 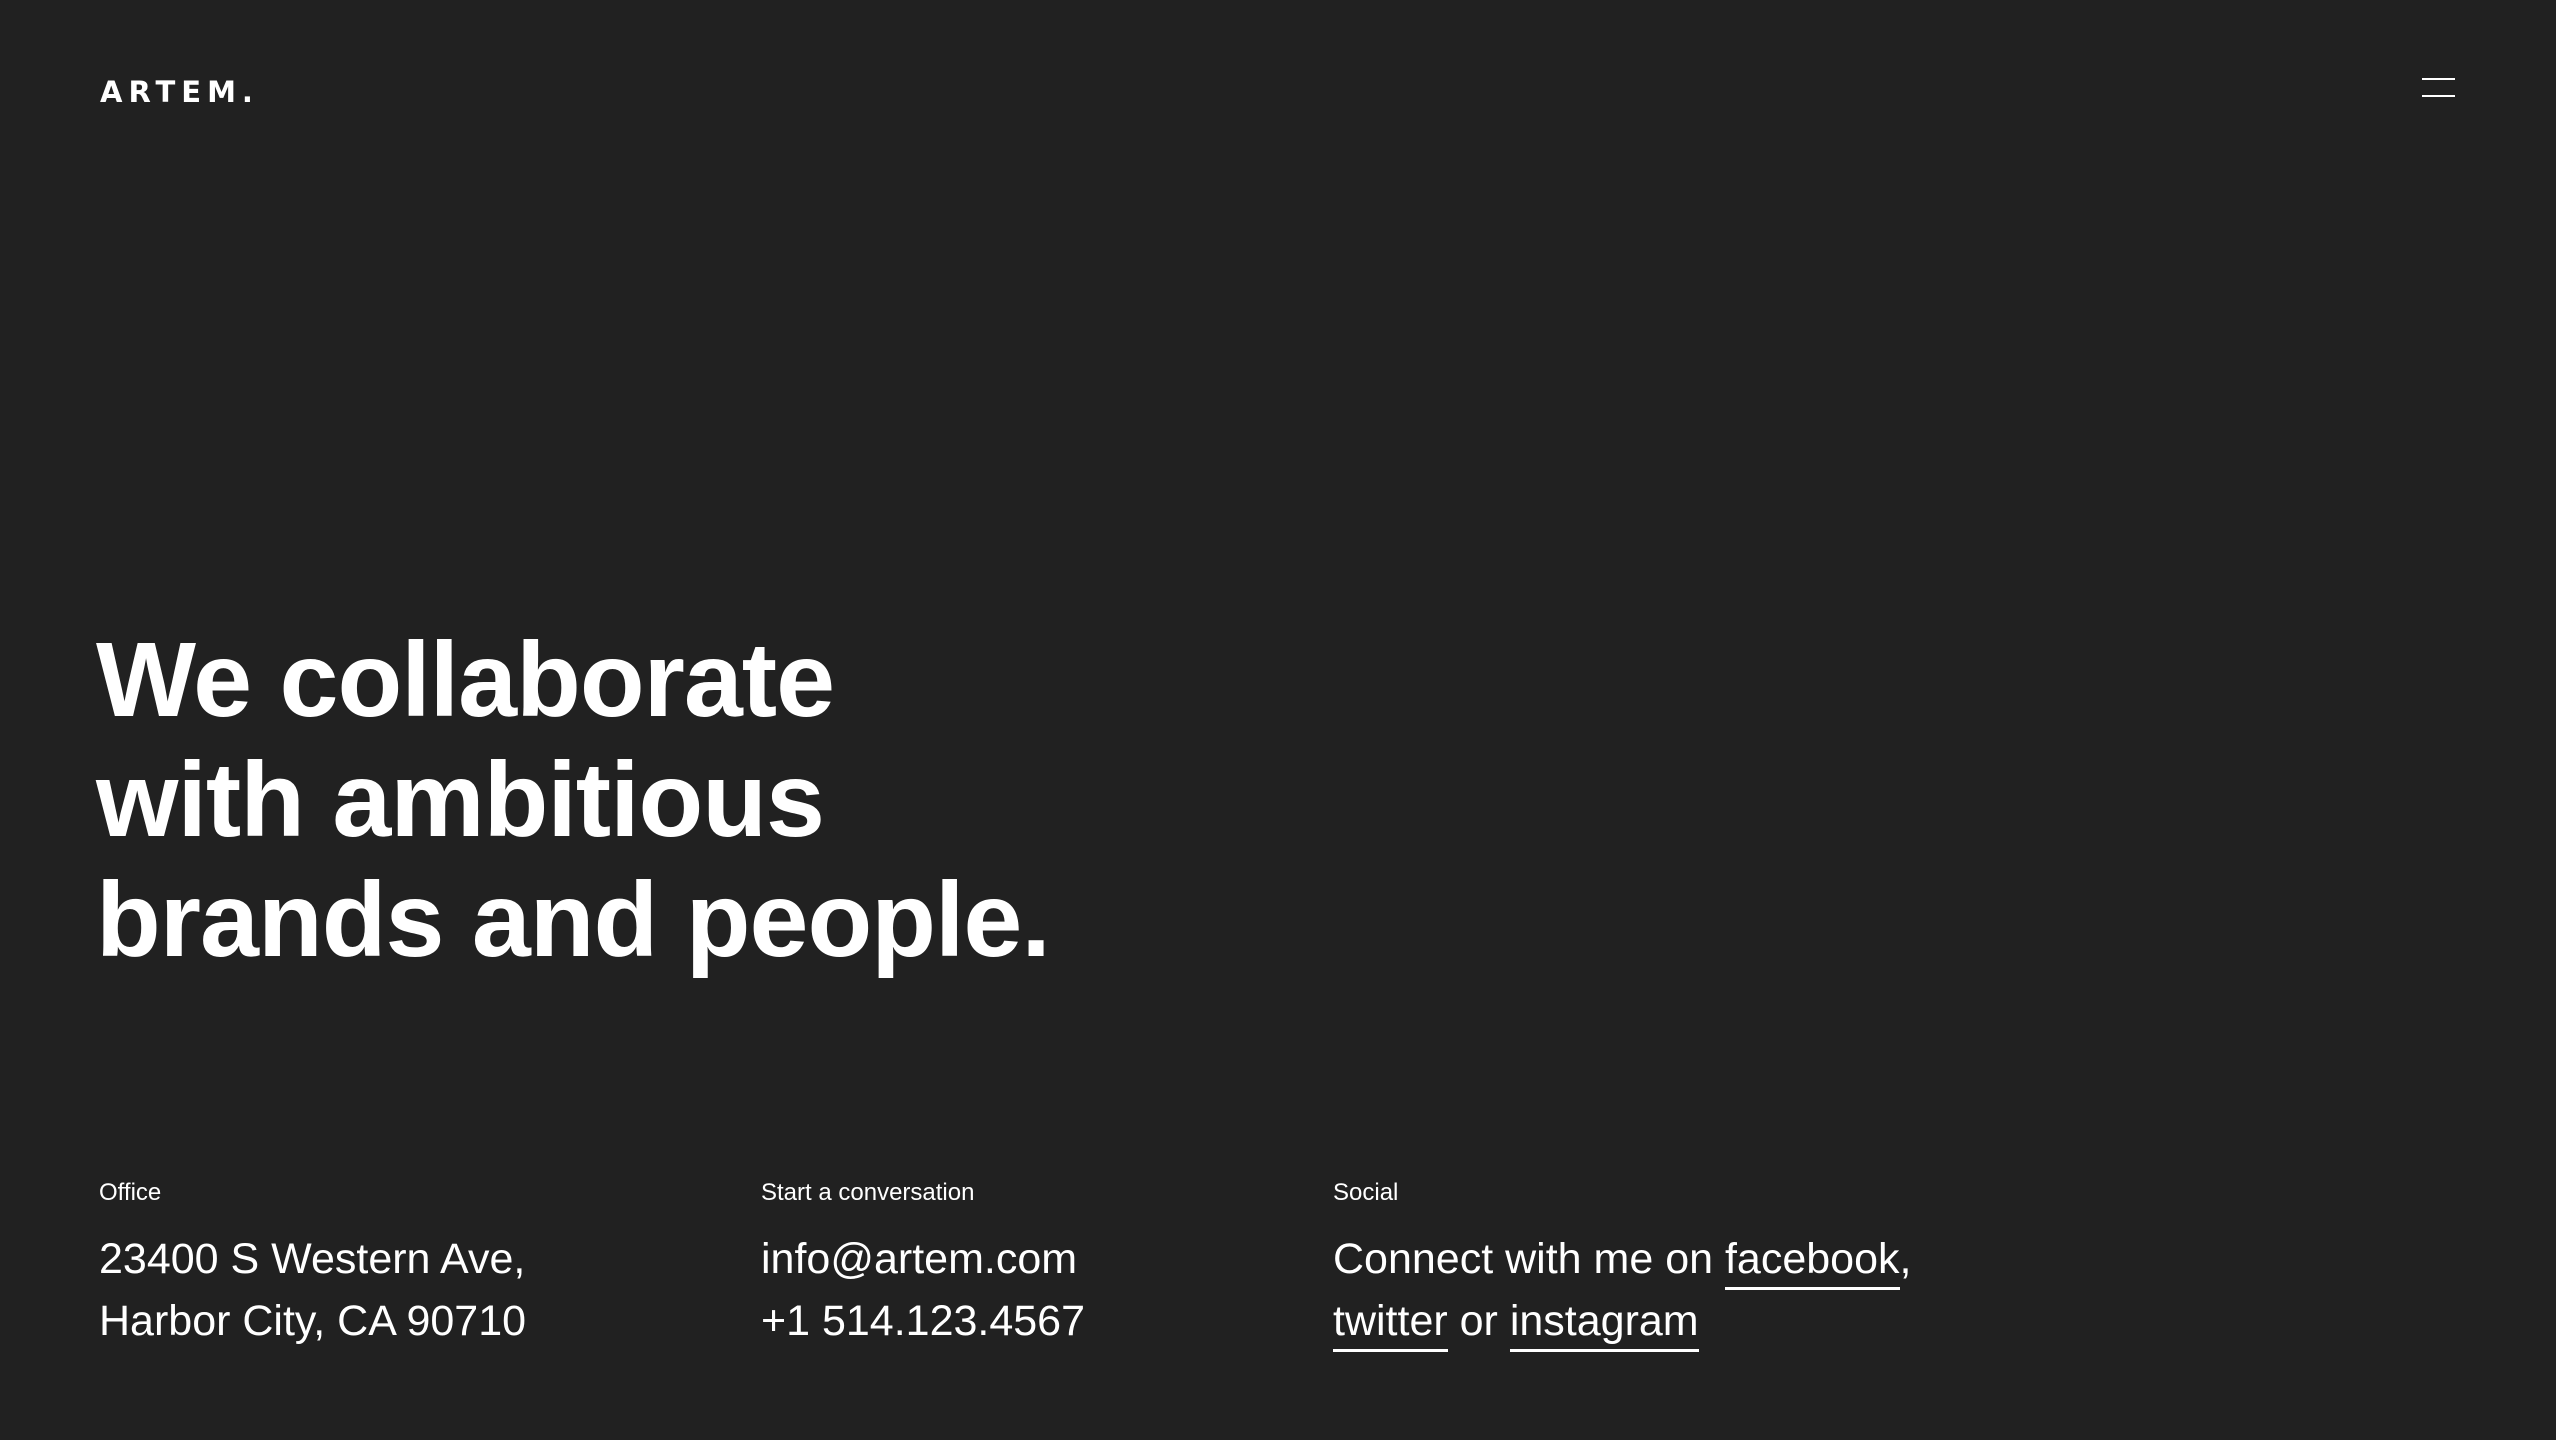 What do you see at coordinates (573, 920) in the screenshot?
I see `hero-line-3: brands and people.` at bounding box center [573, 920].